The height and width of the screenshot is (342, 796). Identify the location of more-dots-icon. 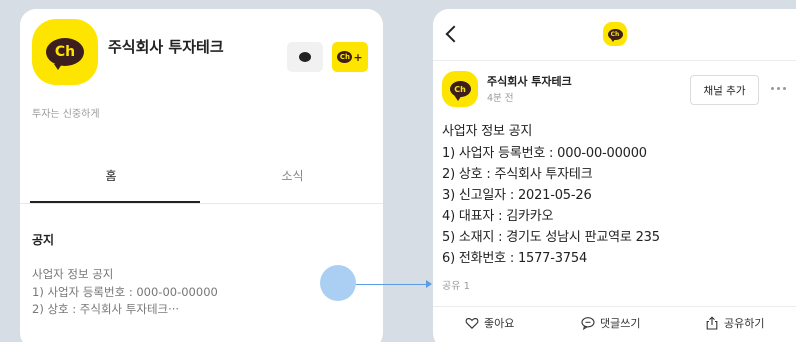
(778, 88).